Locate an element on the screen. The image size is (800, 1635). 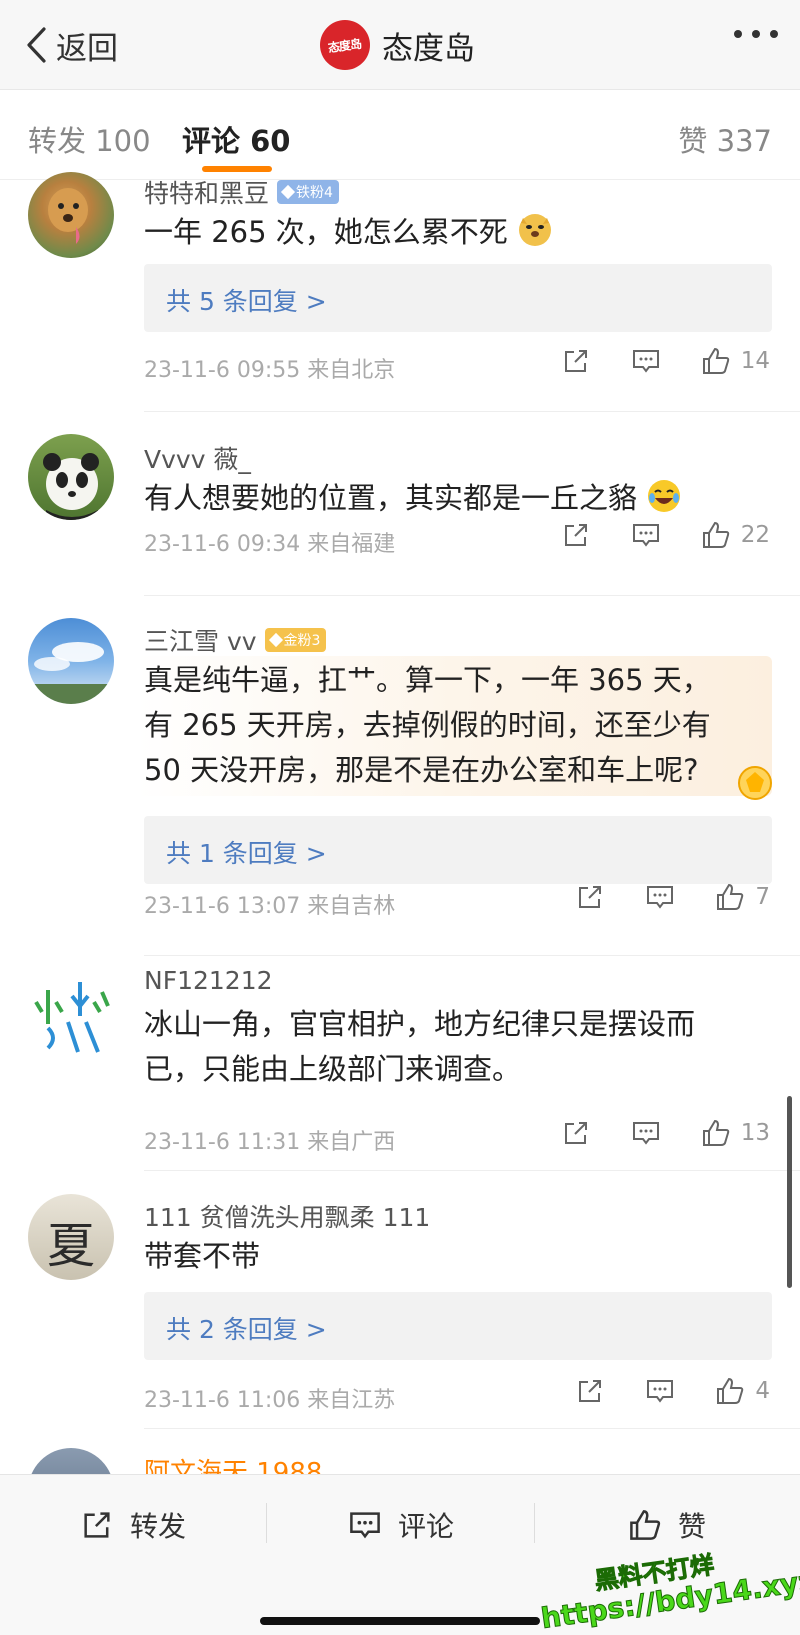
comment-username: 特特和黑豆 铁粉4 is located at coordinates (241, 192).